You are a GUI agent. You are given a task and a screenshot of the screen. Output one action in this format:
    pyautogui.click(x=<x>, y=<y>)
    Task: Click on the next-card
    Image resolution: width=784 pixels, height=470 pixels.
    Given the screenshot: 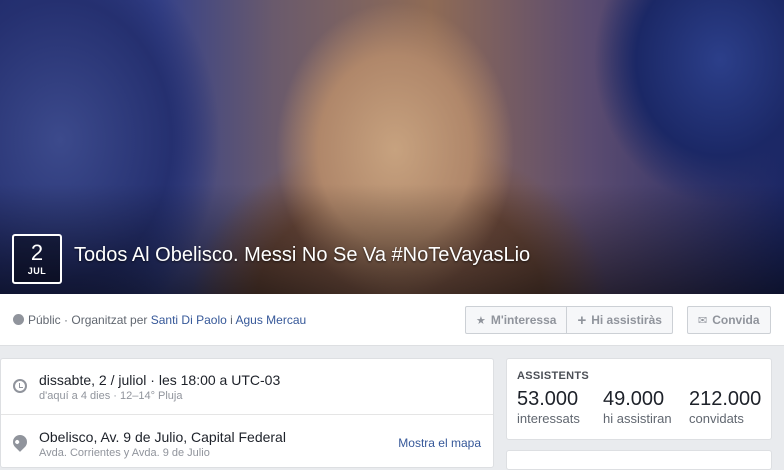 What is the action you would take?
    pyautogui.click(x=639, y=460)
    